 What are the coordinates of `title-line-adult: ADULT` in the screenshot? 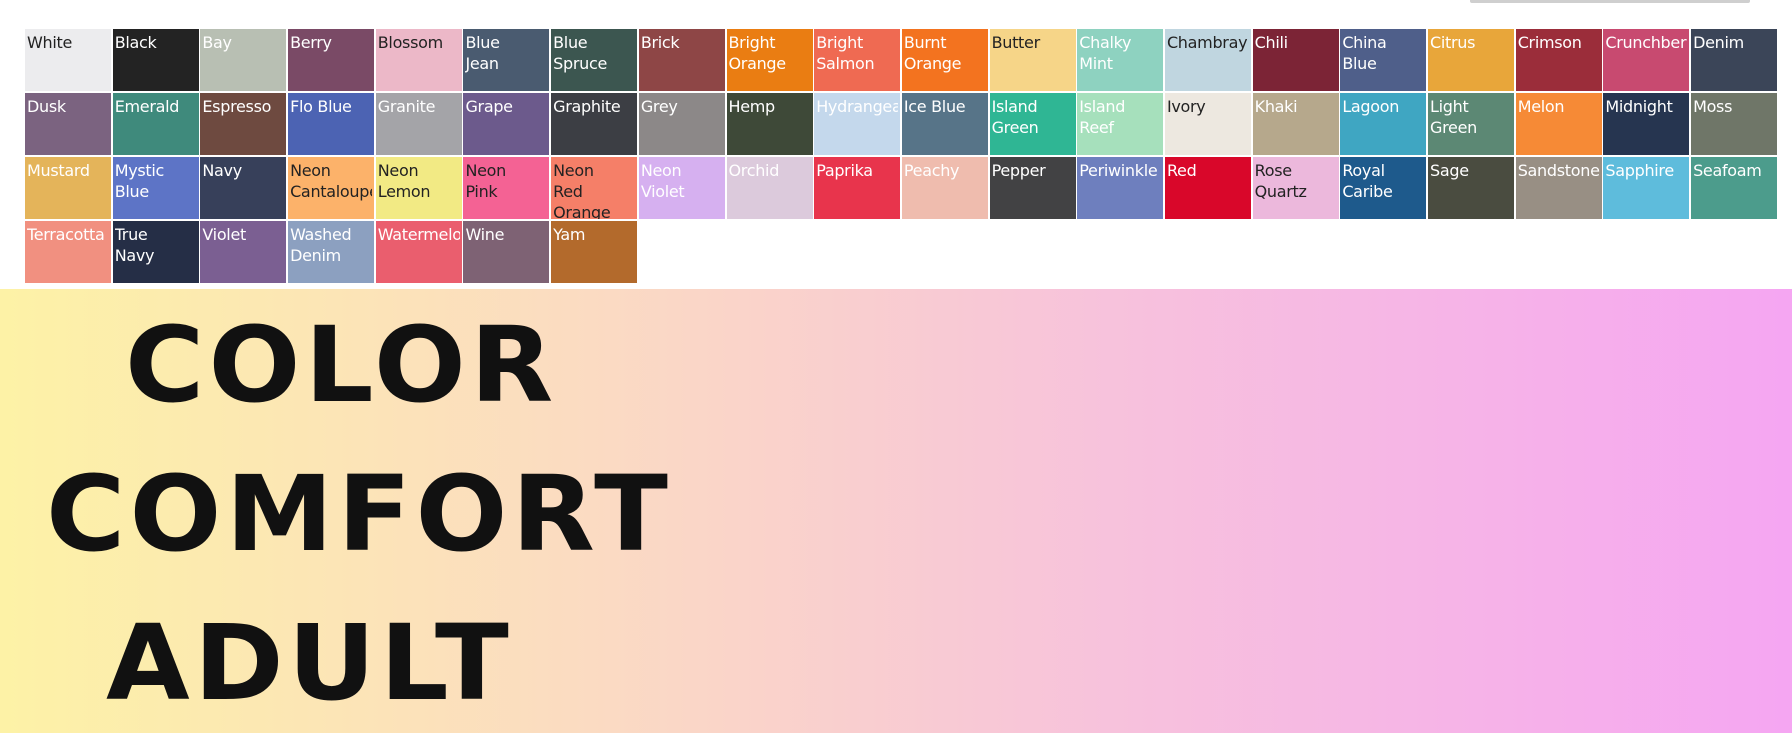 It's located at (309, 663).